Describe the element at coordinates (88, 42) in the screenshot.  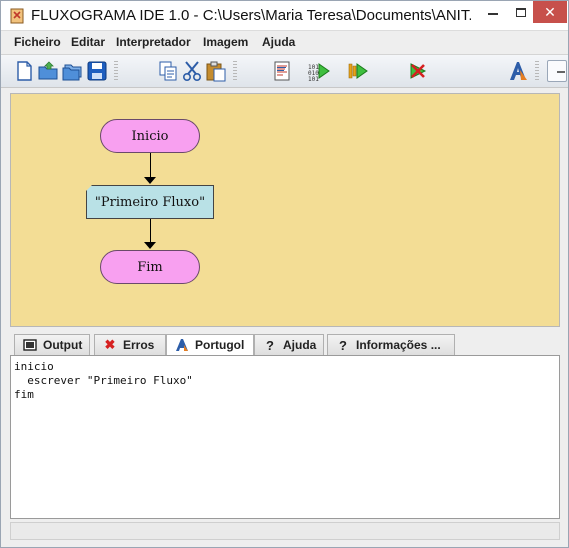
I see `menu-editar: Editar` at that location.